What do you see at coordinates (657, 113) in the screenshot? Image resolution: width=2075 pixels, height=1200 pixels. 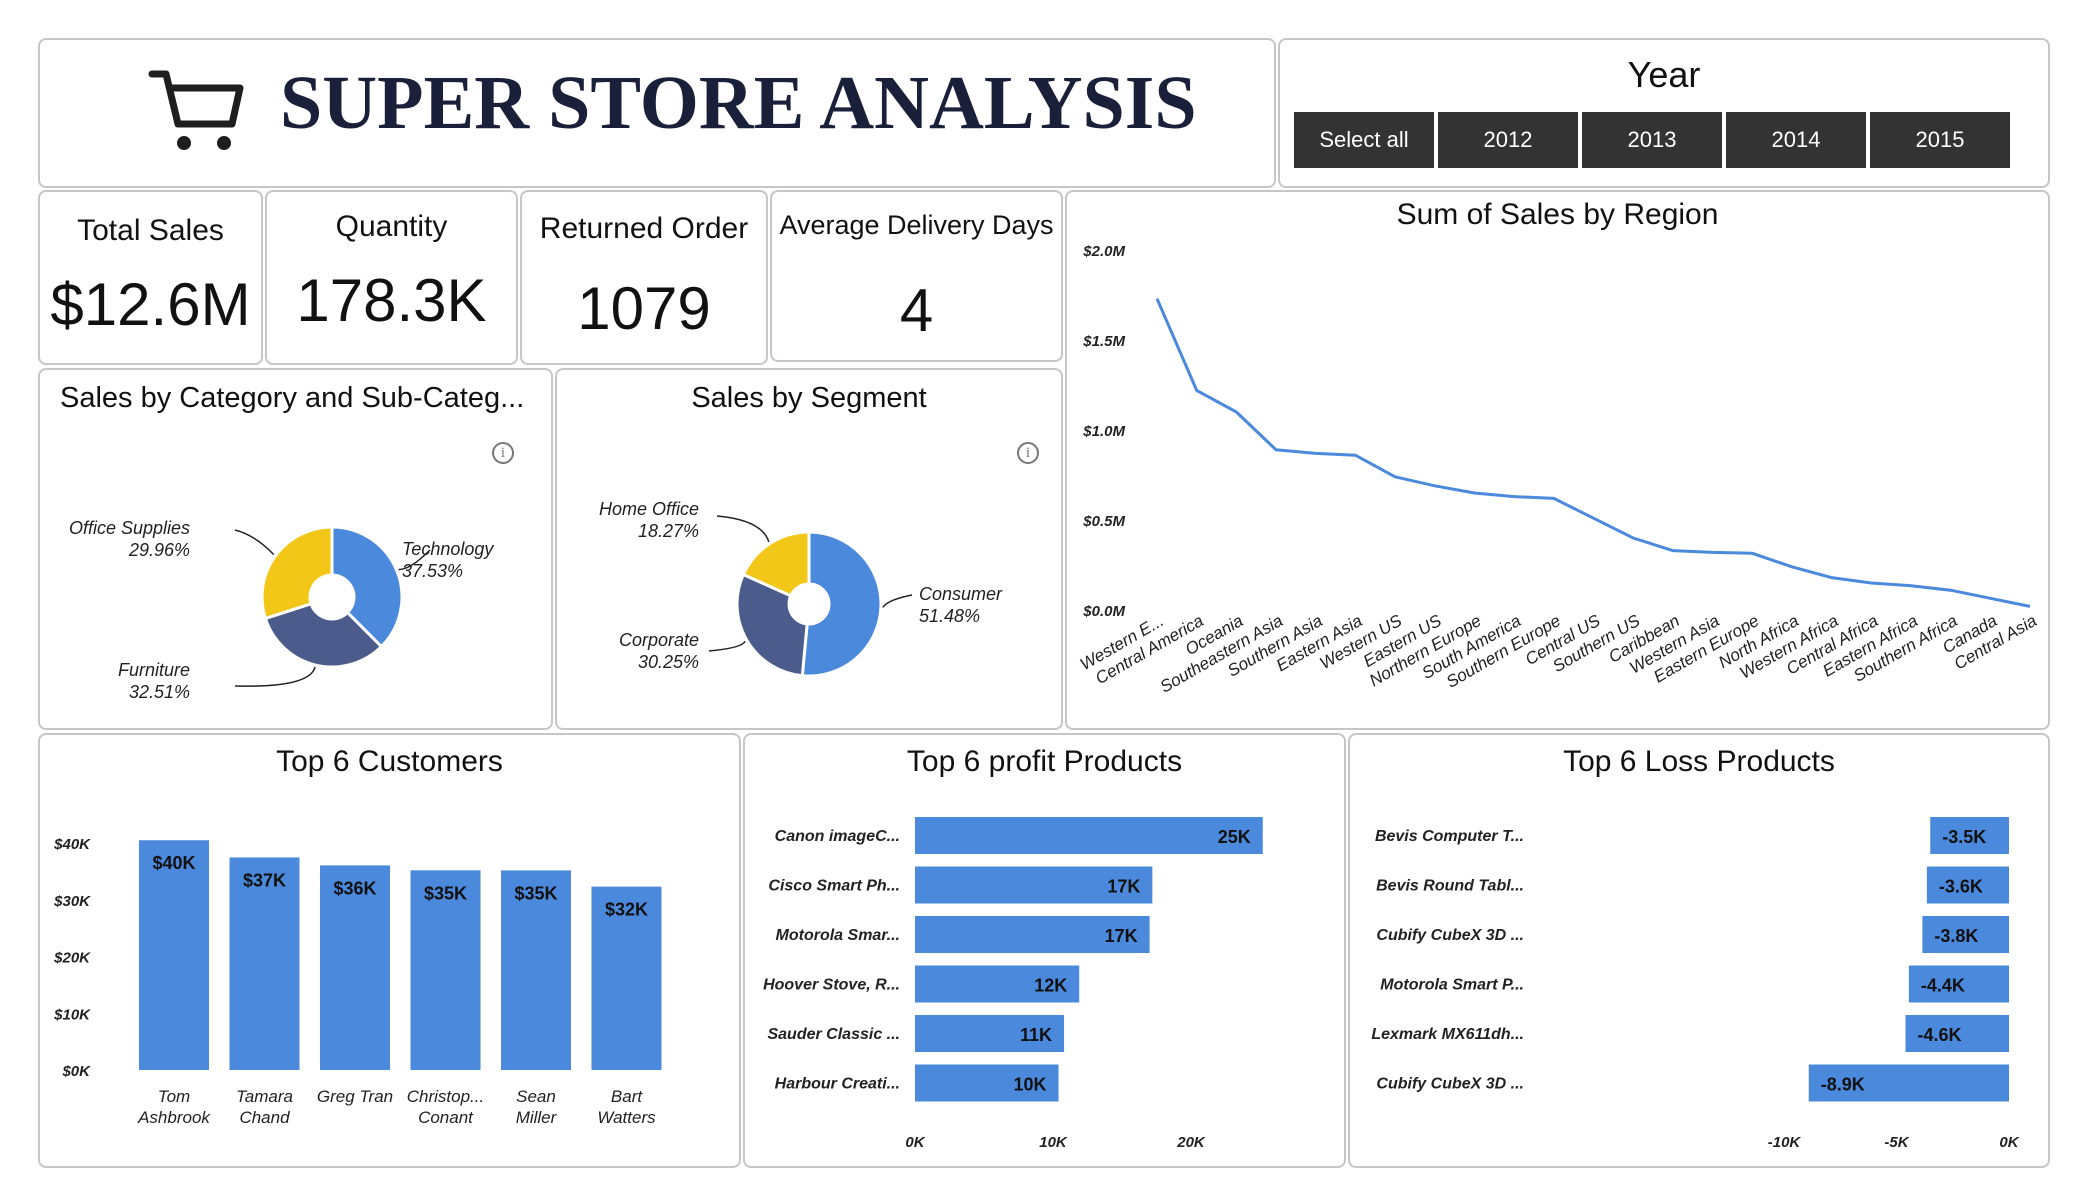 I see `header-panel: SUPER STORE ANALYSIS` at bounding box center [657, 113].